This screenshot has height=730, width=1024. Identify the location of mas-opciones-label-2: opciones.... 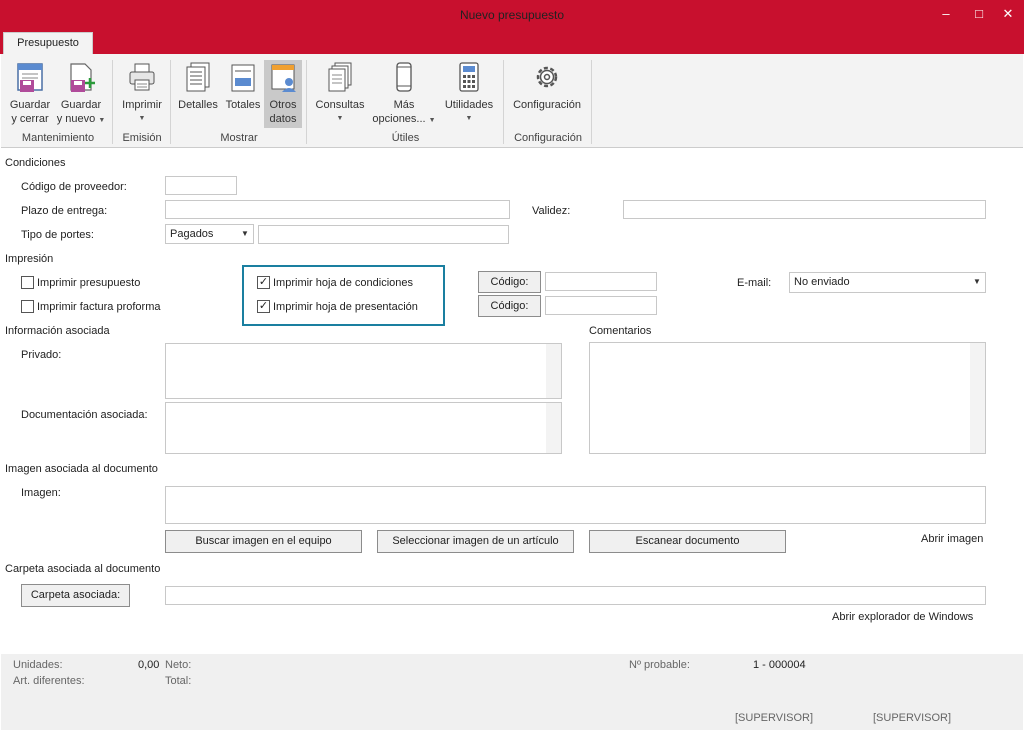
(399, 119).